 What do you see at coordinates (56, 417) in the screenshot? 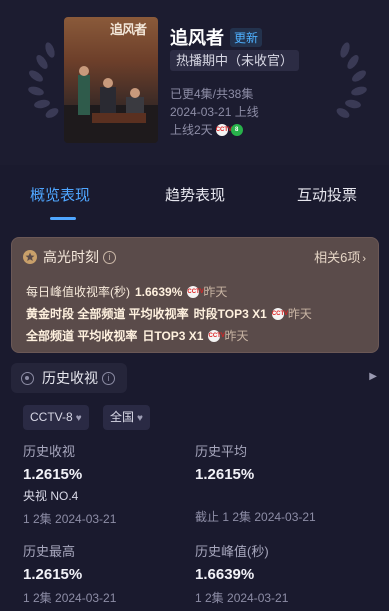
I see `channel-filter: CCTV-8 ♥` at bounding box center [56, 417].